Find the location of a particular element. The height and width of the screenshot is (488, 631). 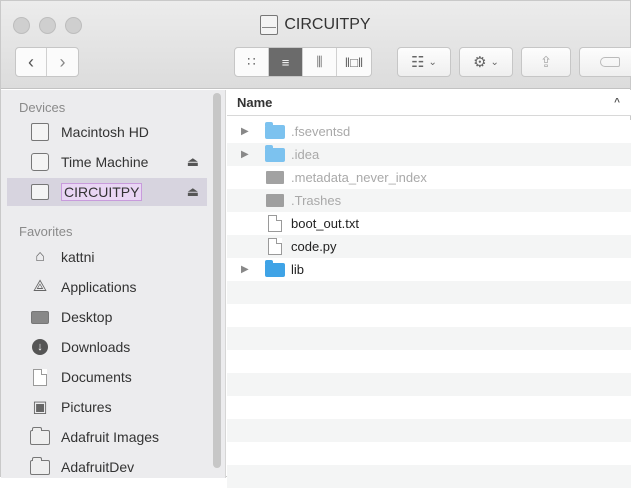

sidebar-item-adafruit-images: Adafruit Images is located at coordinates (107, 437).